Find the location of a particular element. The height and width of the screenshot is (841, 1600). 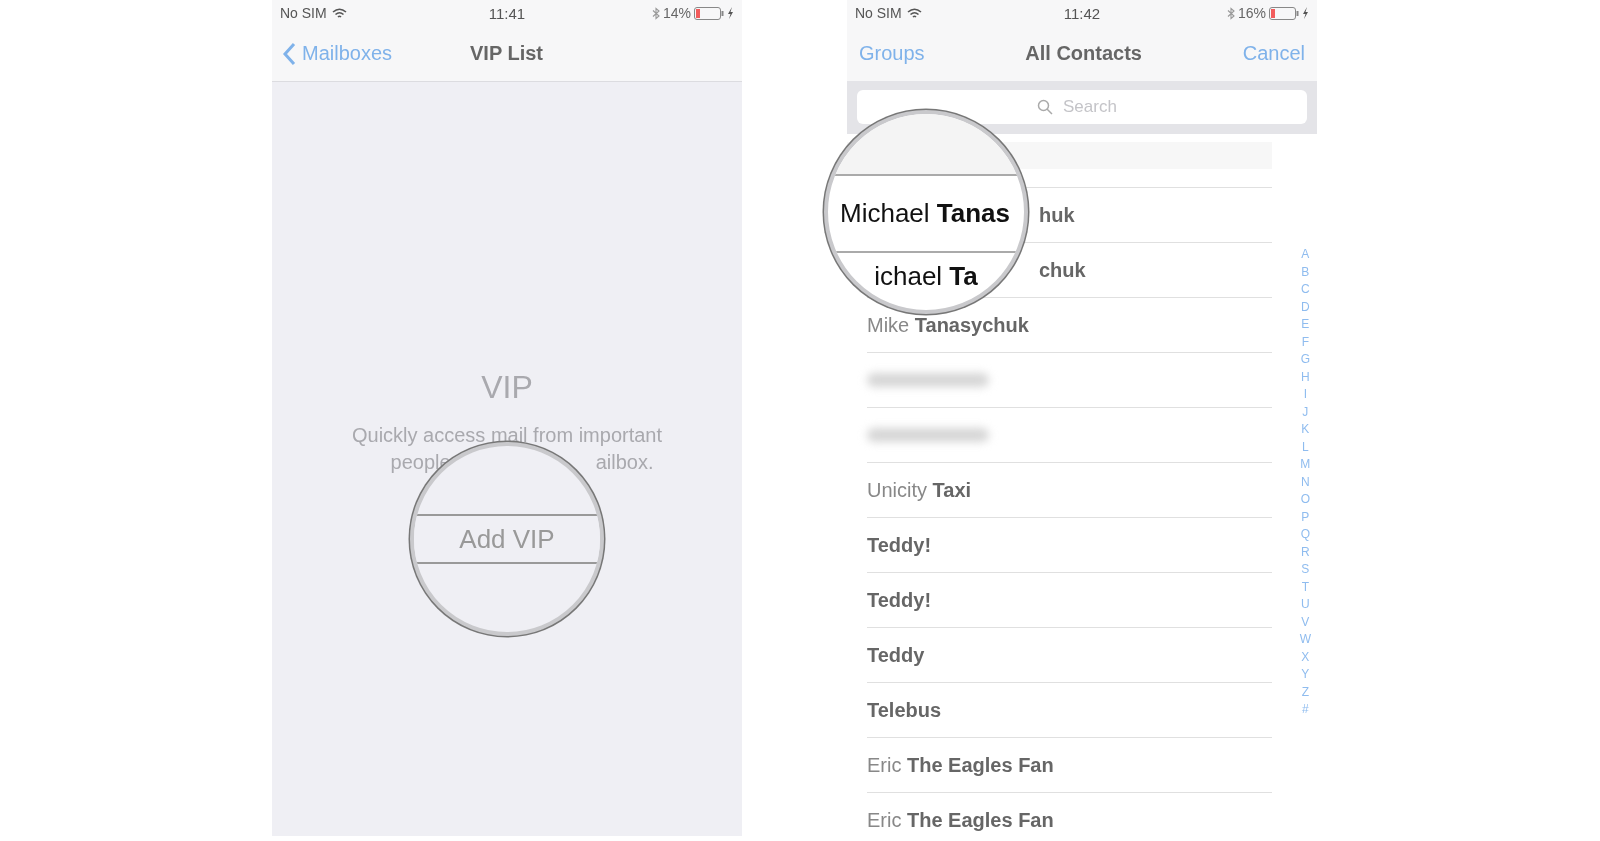

contact-name: Telebus is located at coordinates (904, 710).